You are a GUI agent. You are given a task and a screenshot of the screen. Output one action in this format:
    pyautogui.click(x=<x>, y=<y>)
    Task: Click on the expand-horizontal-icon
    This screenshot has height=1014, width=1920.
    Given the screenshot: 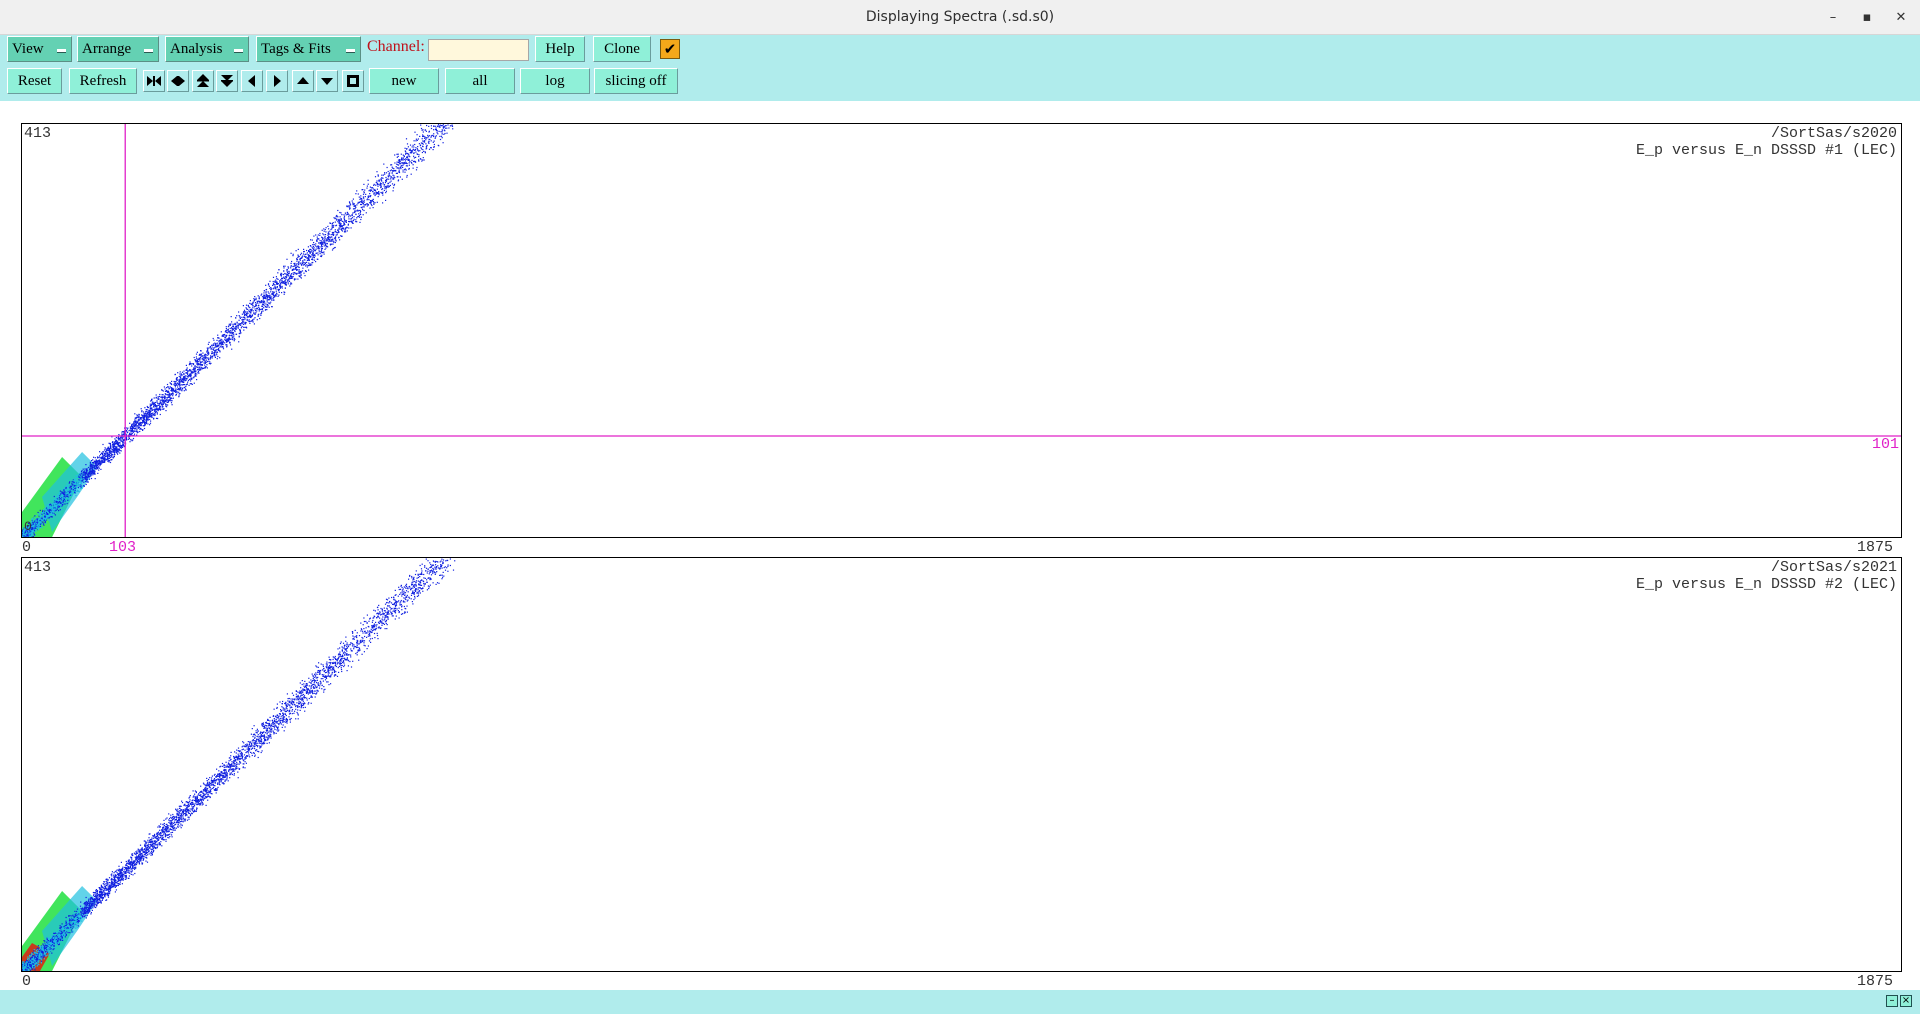 What is the action you would take?
    pyautogui.click(x=154, y=81)
    